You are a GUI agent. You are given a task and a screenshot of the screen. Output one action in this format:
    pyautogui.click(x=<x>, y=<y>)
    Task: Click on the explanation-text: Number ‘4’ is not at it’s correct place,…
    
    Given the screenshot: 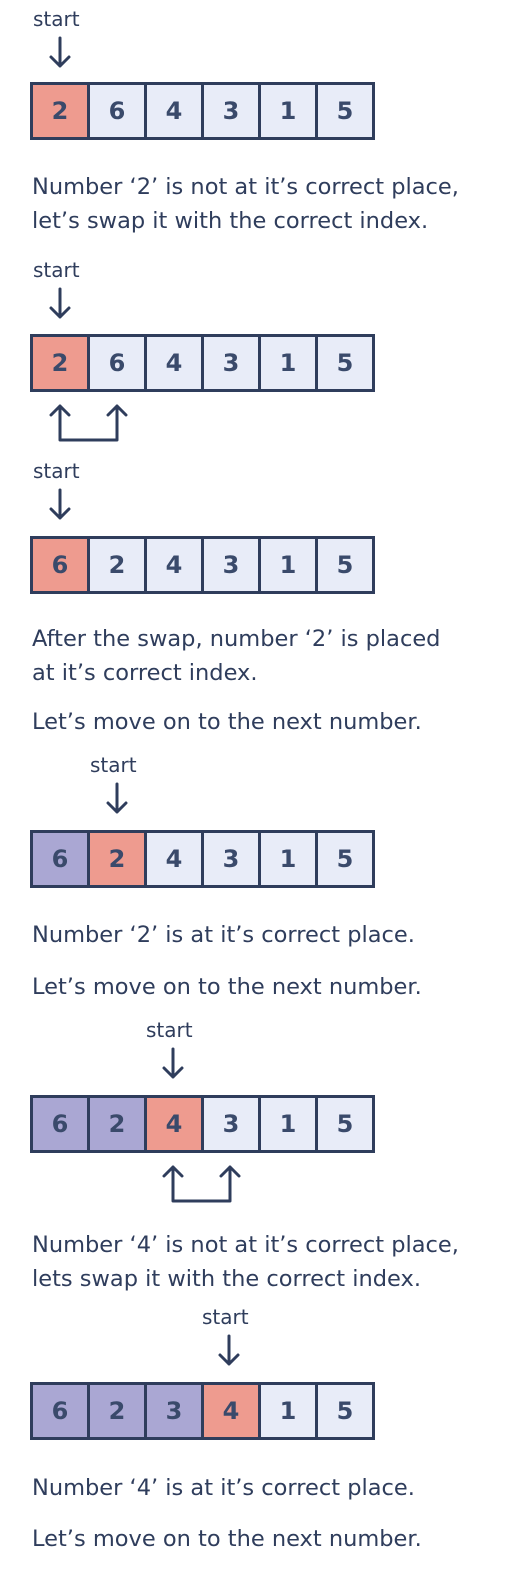 What is the action you would take?
    pyautogui.click(x=245, y=1262)
    